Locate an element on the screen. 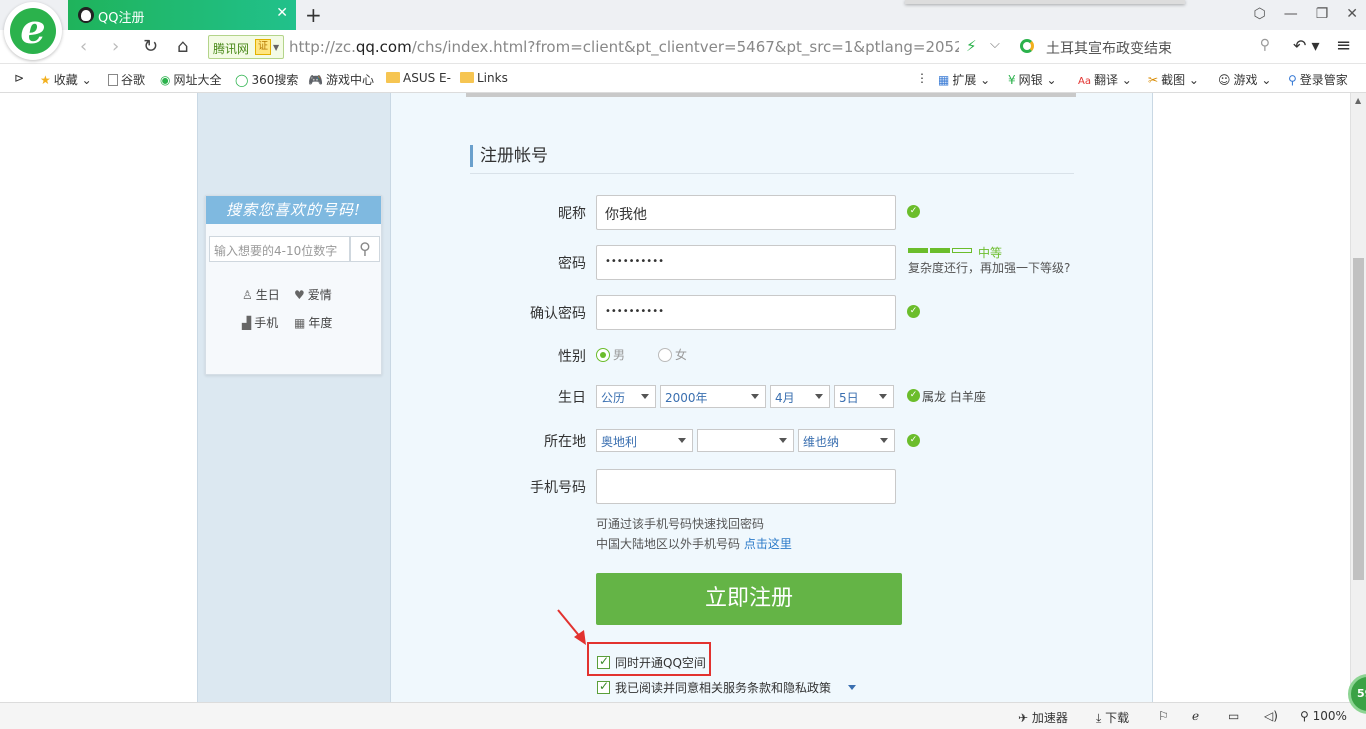 This screenshot has height=729, width=1366. browser-logo: e is located at coordinates (33, 31).